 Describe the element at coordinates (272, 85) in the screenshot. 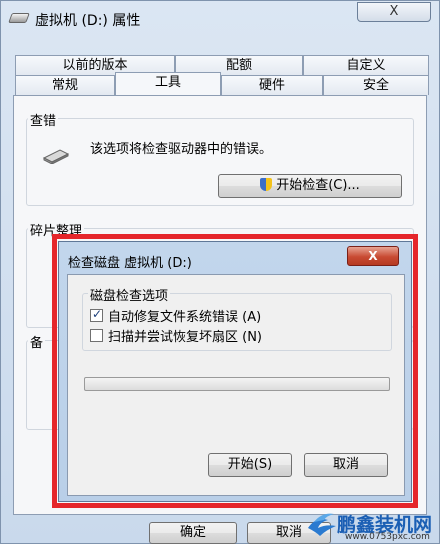

I see `tab-hardware: 硬件` at that location.